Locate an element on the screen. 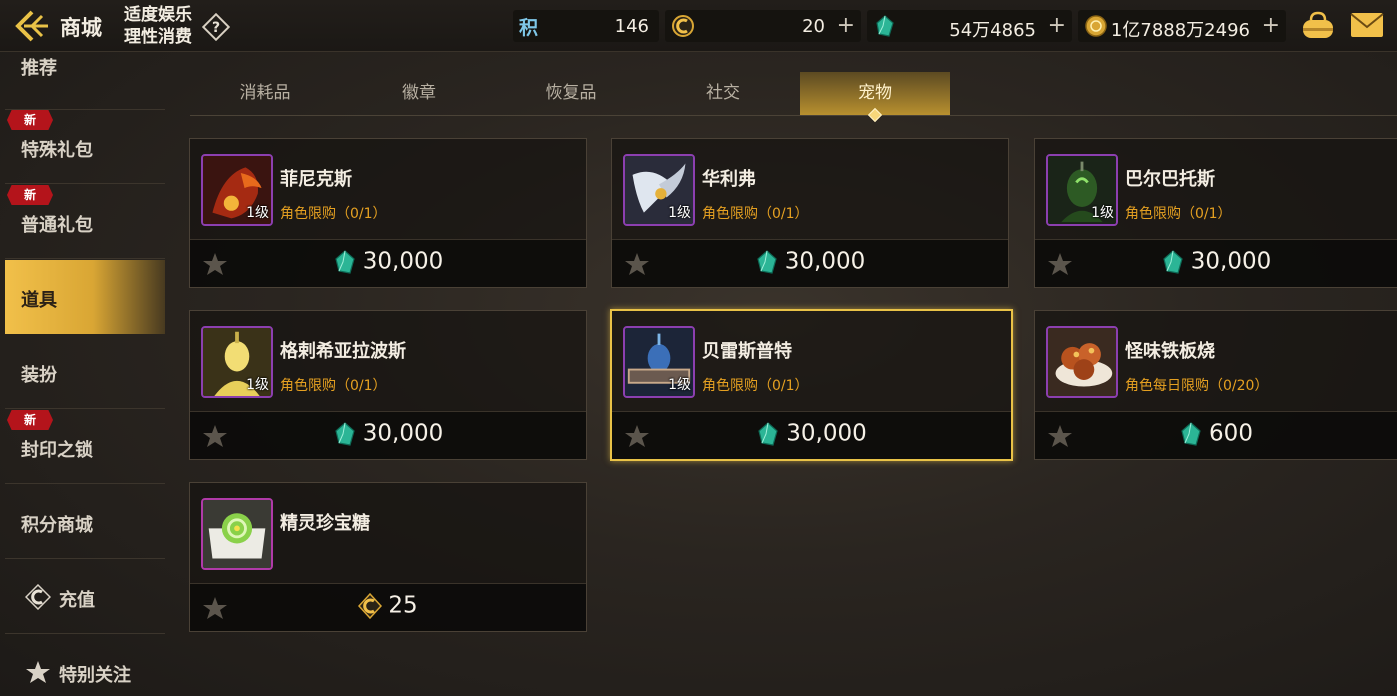 This screenshot has height=696, width=1397. ceras-value: 20 is located at coordinates (813, 26).